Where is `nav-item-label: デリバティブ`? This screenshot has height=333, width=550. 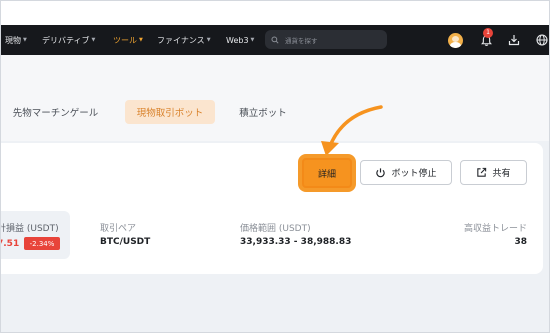 nav-item-label: デリバティブ is located at coordinates (66, 40).